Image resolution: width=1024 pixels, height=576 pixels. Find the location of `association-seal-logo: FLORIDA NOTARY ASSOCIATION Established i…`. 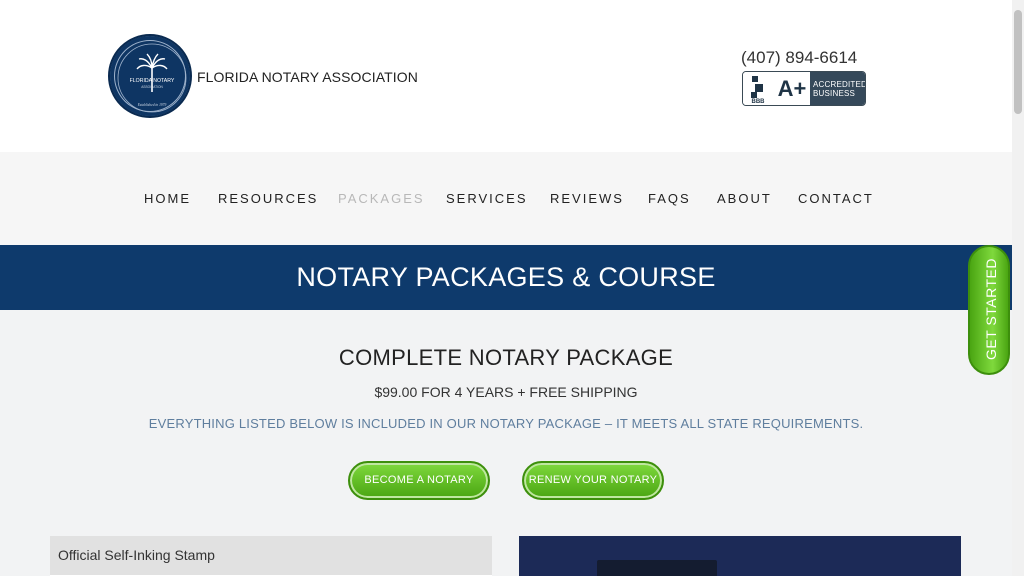

association-seal-logo: FLORIDA NOTARY ASSOCIATION Established i… is located at coordinates (150, 76).